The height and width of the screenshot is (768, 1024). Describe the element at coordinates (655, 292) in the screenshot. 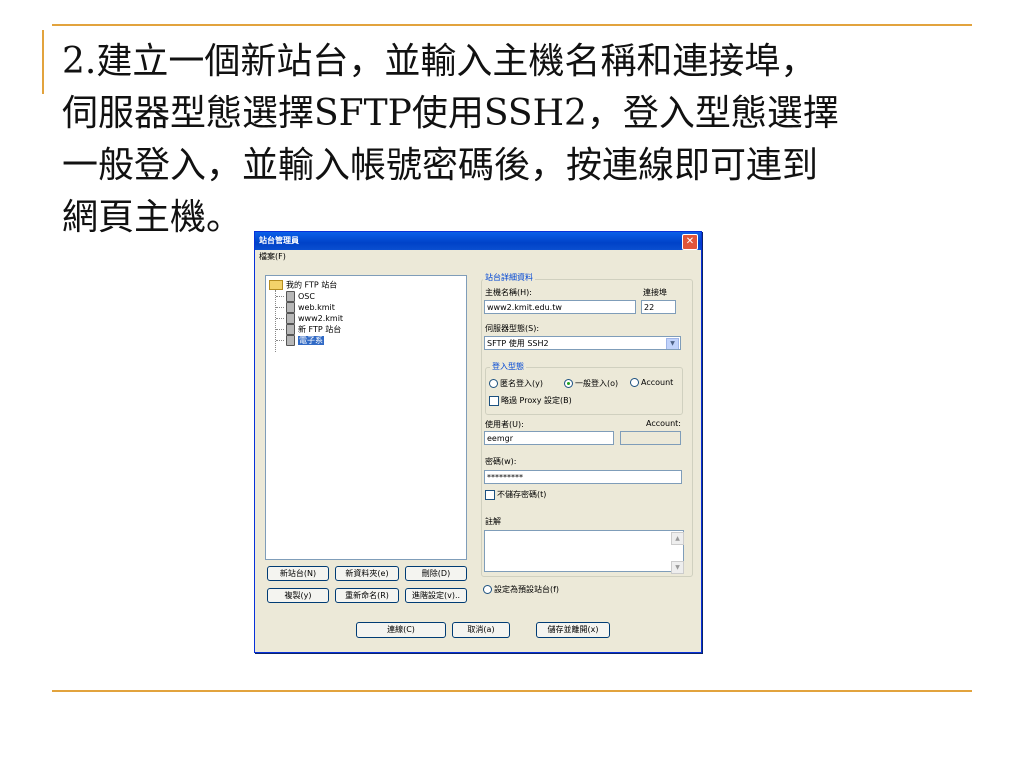

I see `port-label: 連接埠` at that location.